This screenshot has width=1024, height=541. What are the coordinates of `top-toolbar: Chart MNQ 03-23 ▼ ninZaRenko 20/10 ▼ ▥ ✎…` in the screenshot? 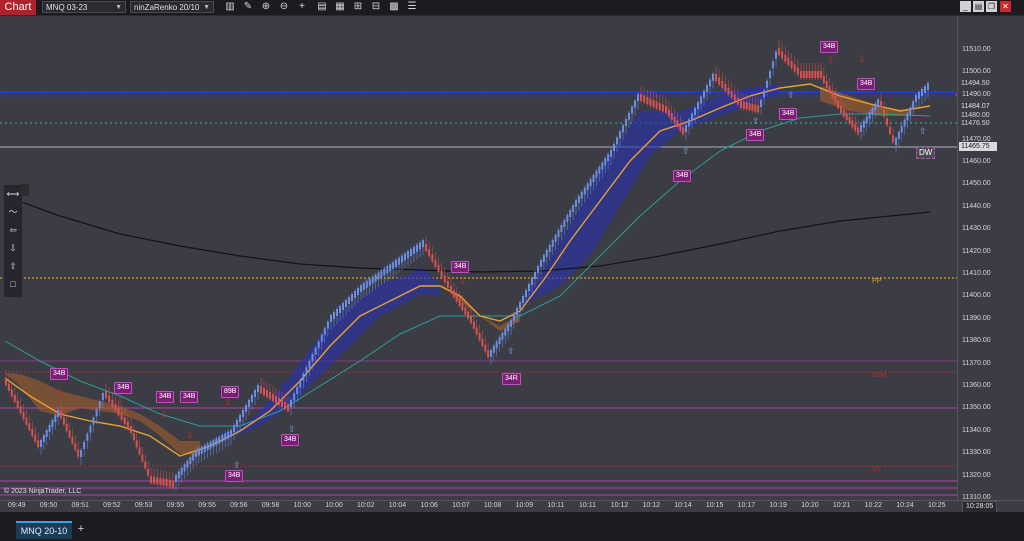 It's located at (512, 8).